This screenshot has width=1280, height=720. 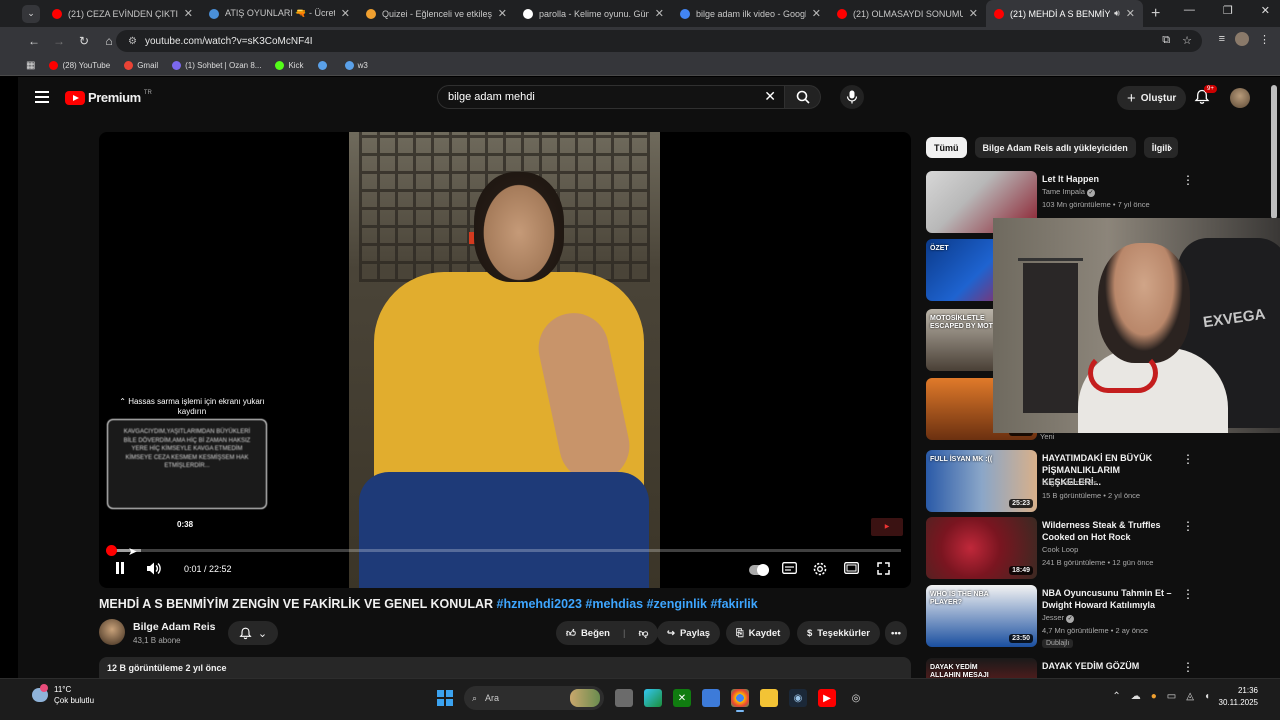 What do you see at coordinates (593, 13) in the screenshot?
I see `browser-tab: parolla - Kelime oyunu. Günlük ✕` at bounding box center [593, 13].